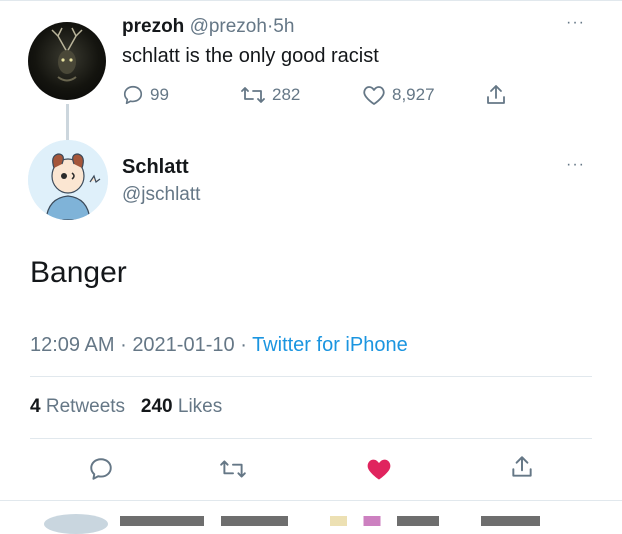 The height and width of the screenshot is (534, 622). What do you see at coordinates (250, 56) in the screenshot?
I see `parent-tweet-text: schlatt is the only good racist` at bounding box center [250, 56].